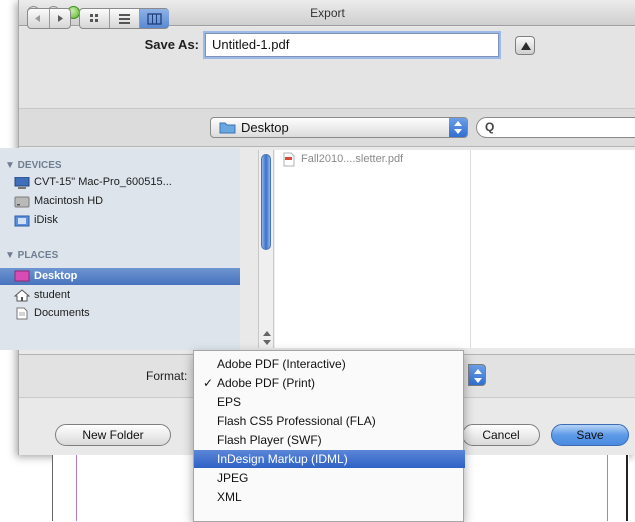 This screenshot has width=635, height=522. I want to click on sidebar-item-label: Desktop, so click(56, 276).